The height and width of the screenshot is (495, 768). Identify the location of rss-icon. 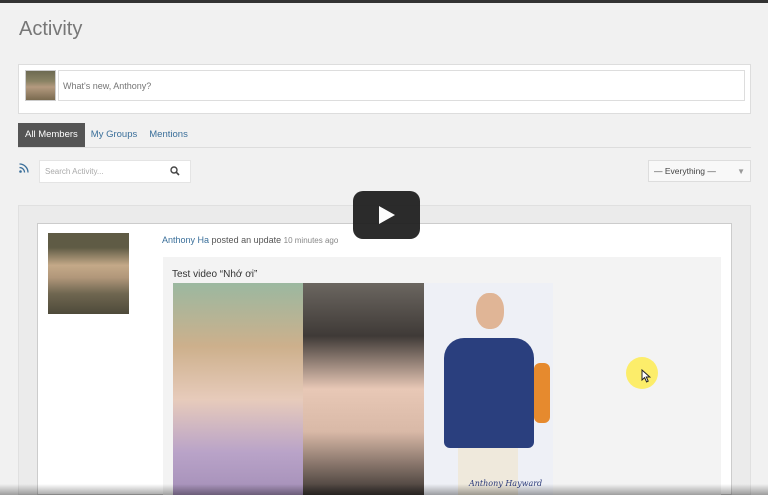
(24, 168).